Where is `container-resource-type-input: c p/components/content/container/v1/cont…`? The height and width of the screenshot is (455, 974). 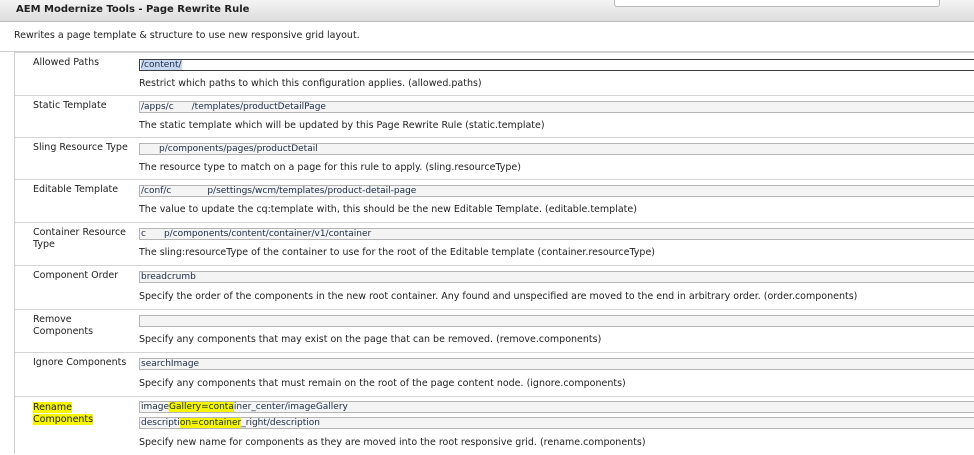
container-resource-type-input: c p/components/content/container/v1/cont… is located at coordinates (556, 234).